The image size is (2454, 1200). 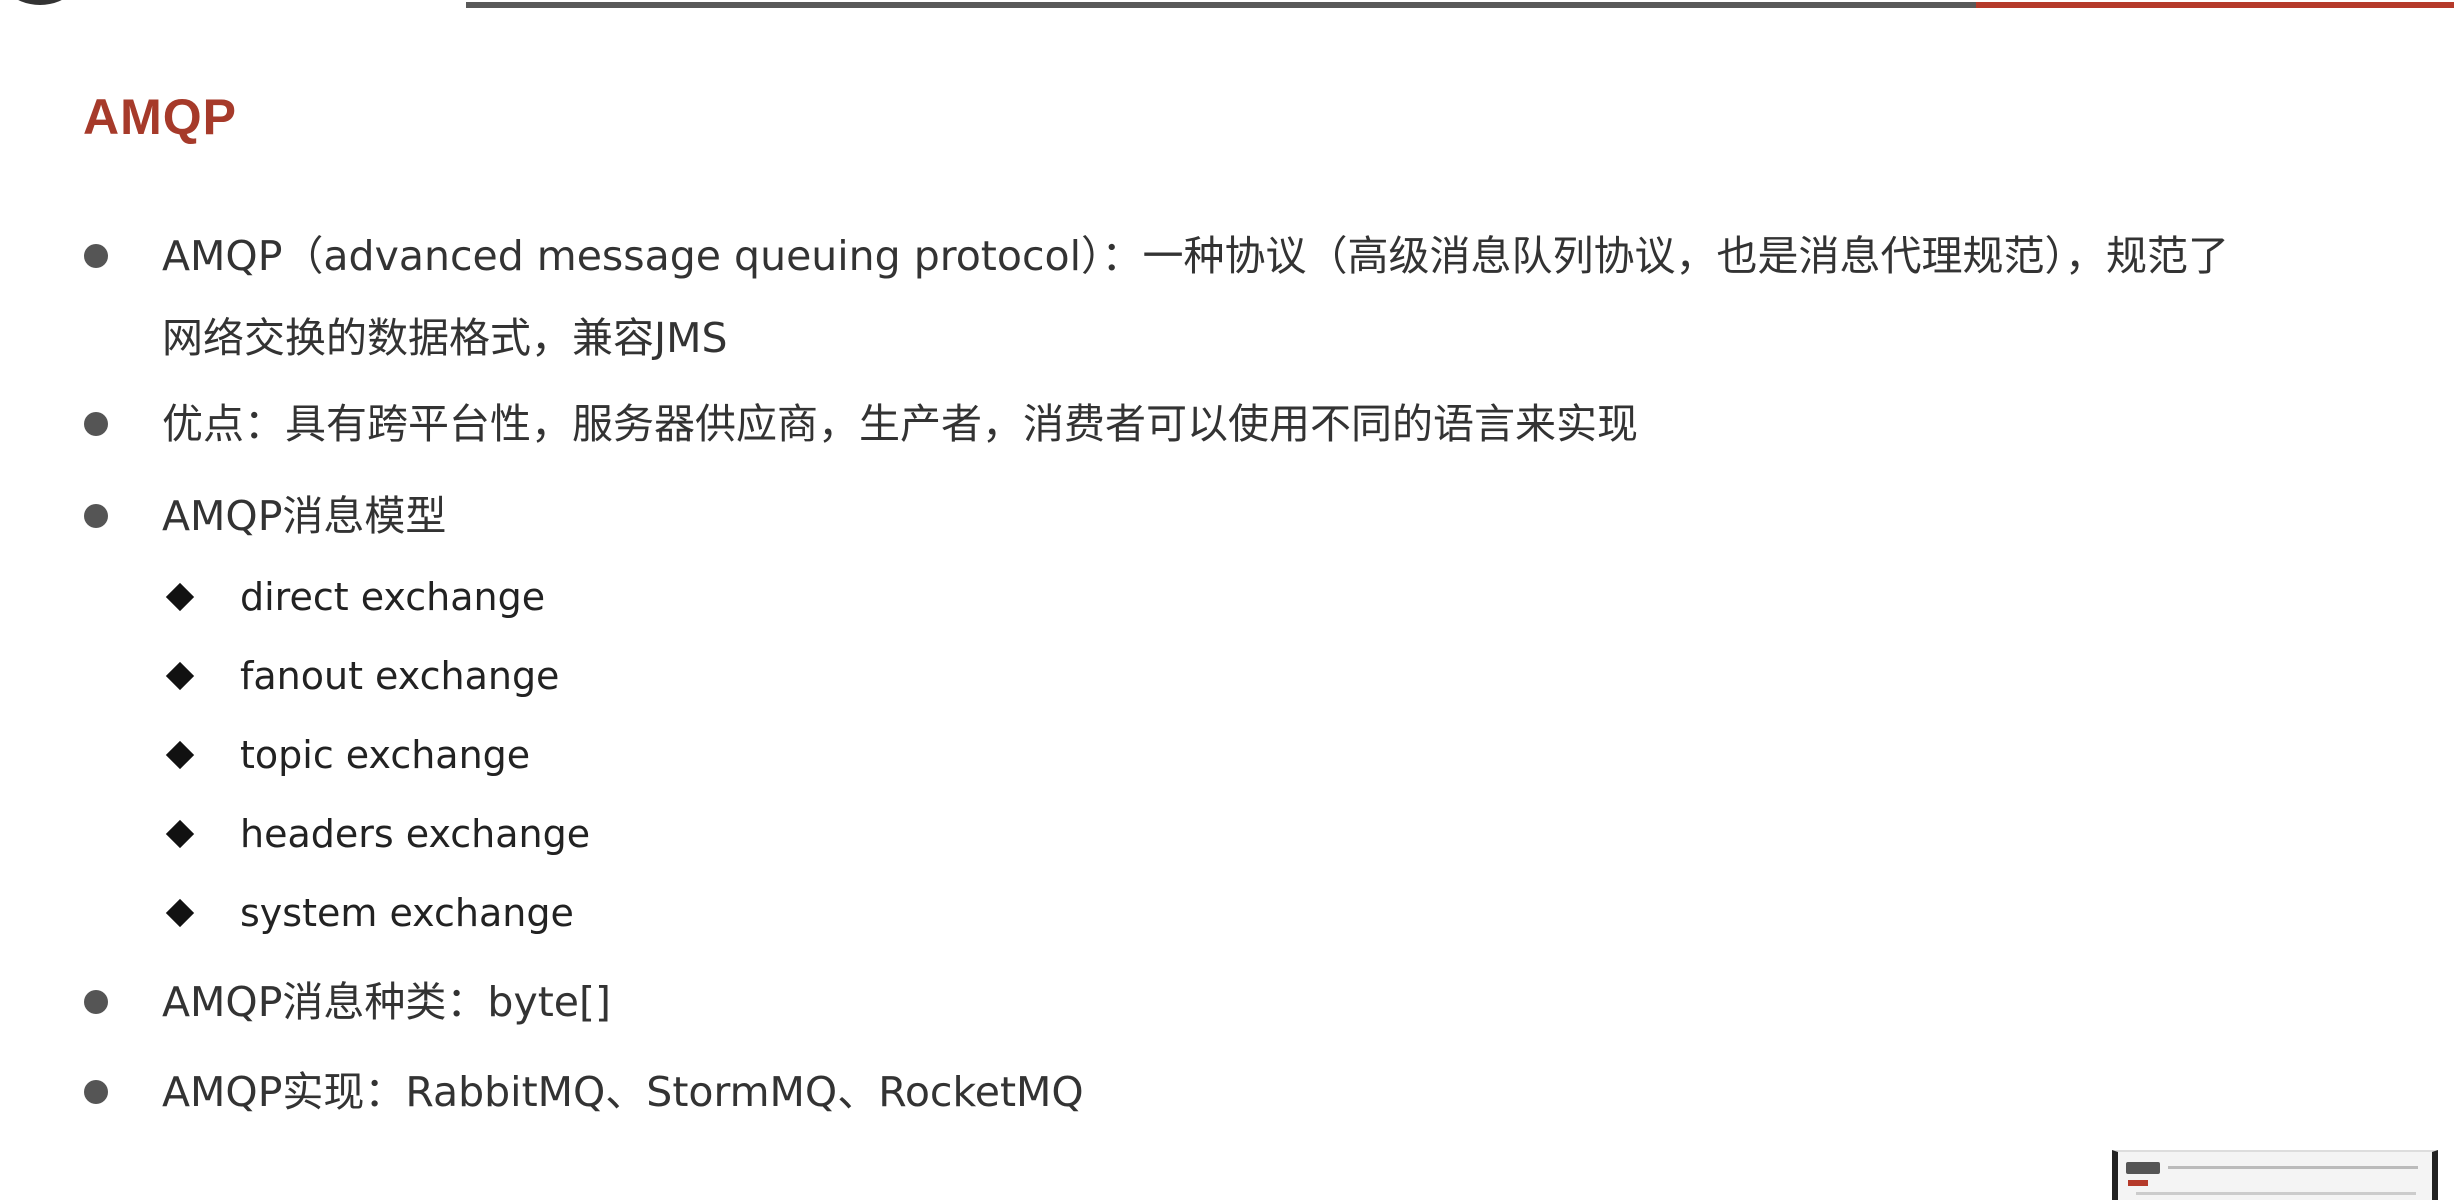 What do you see at coordinates (2138, 1183) in the screenshot?
I see `thumbnail-title-mark` at bounding box center [2138, 1183].